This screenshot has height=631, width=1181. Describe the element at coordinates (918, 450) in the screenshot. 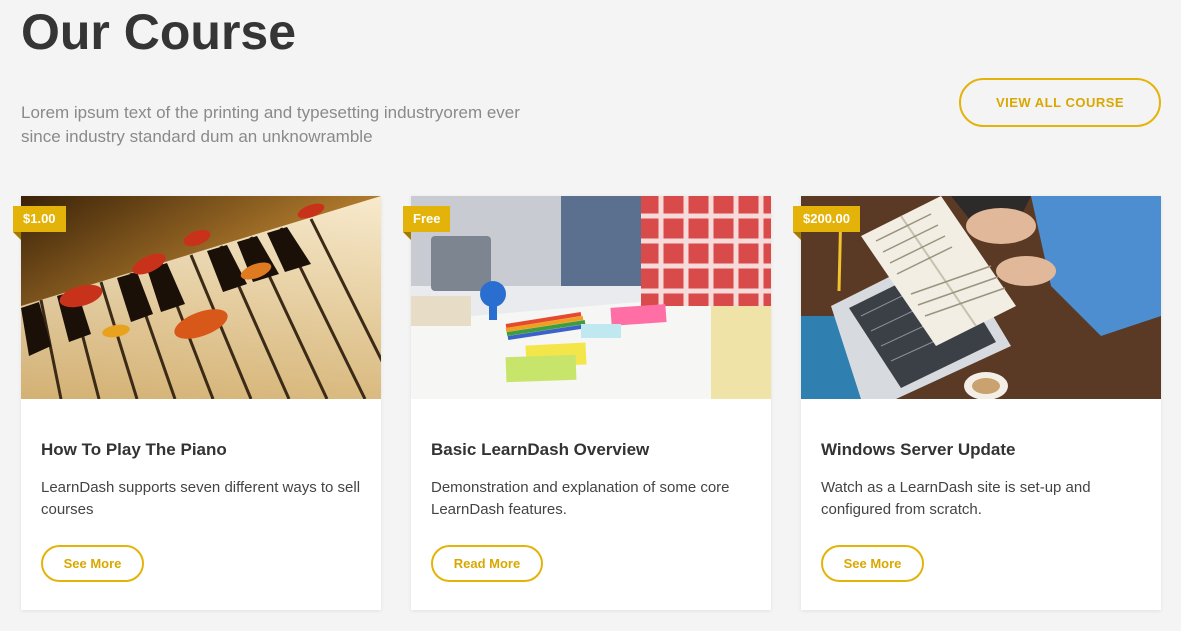

I see `course-title: Windows Server Update` at that location.